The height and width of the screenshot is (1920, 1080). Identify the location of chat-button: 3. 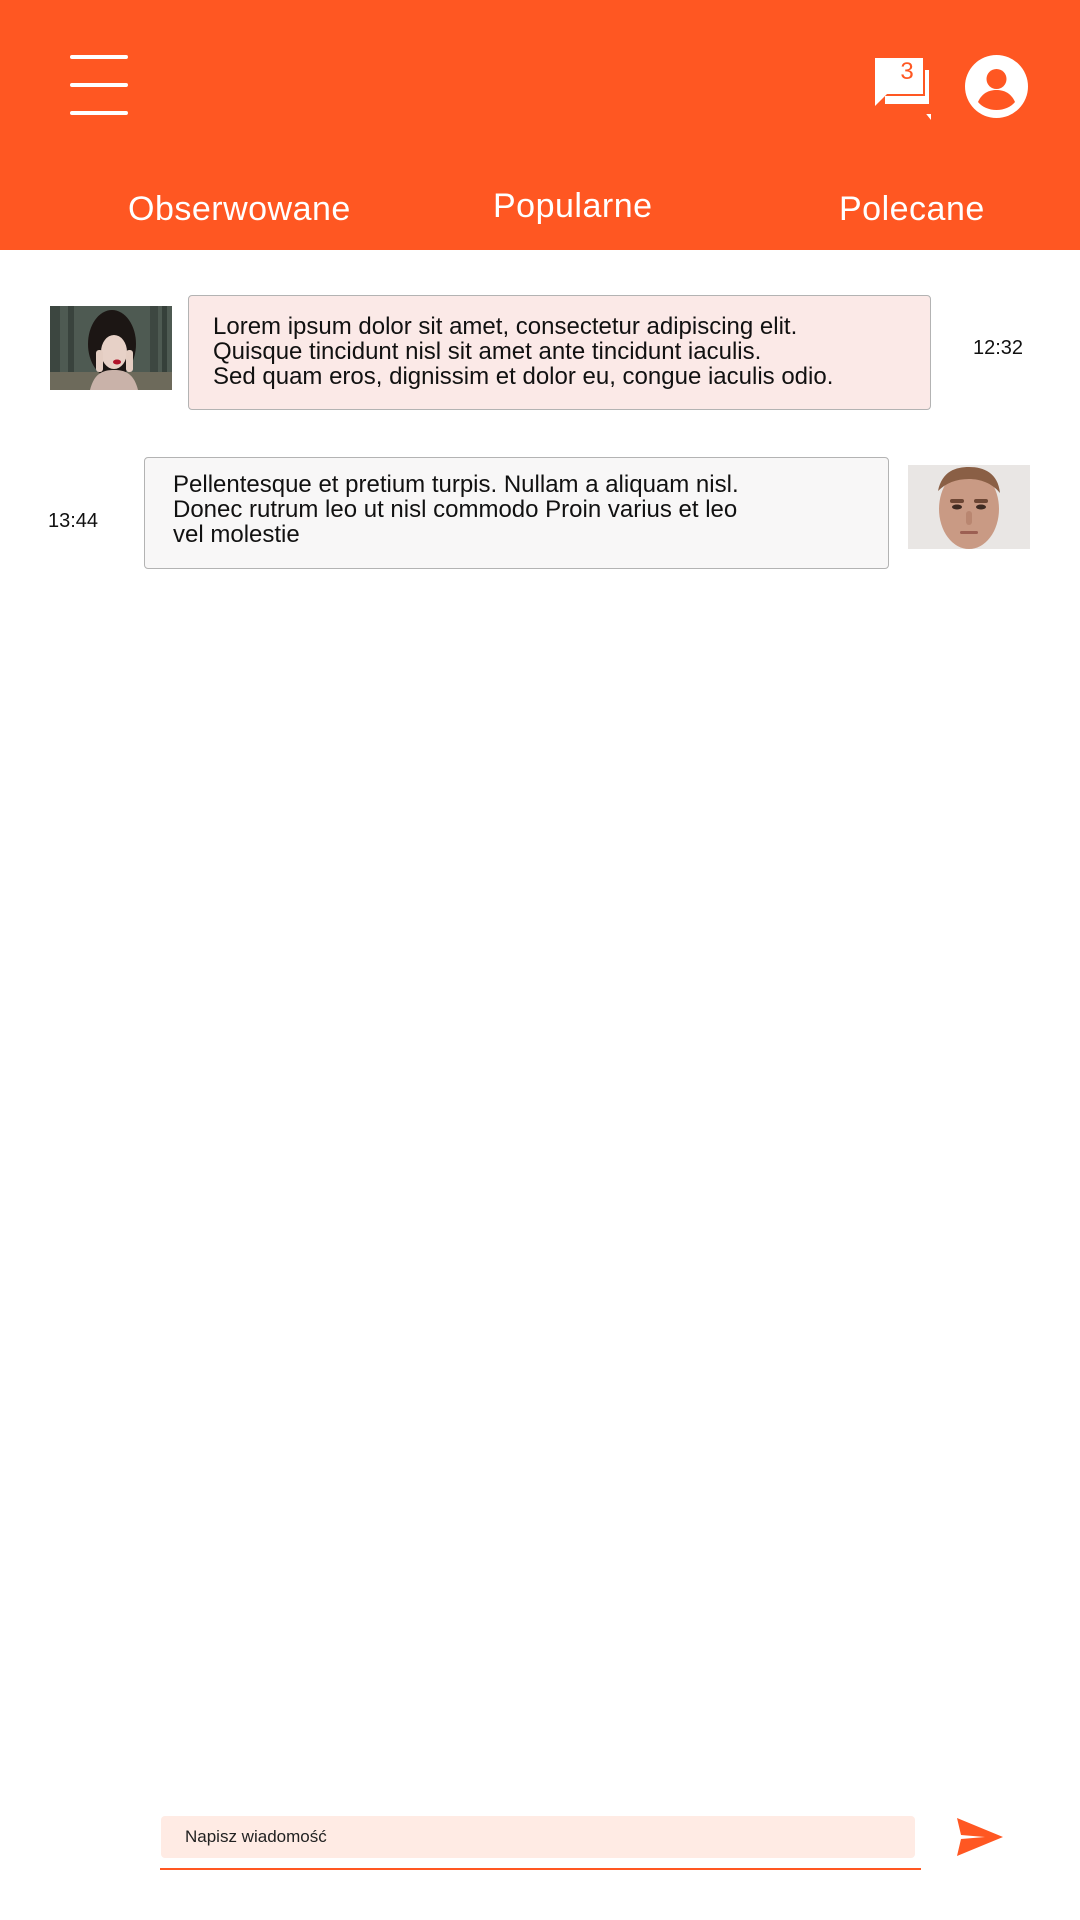
(906, 89).